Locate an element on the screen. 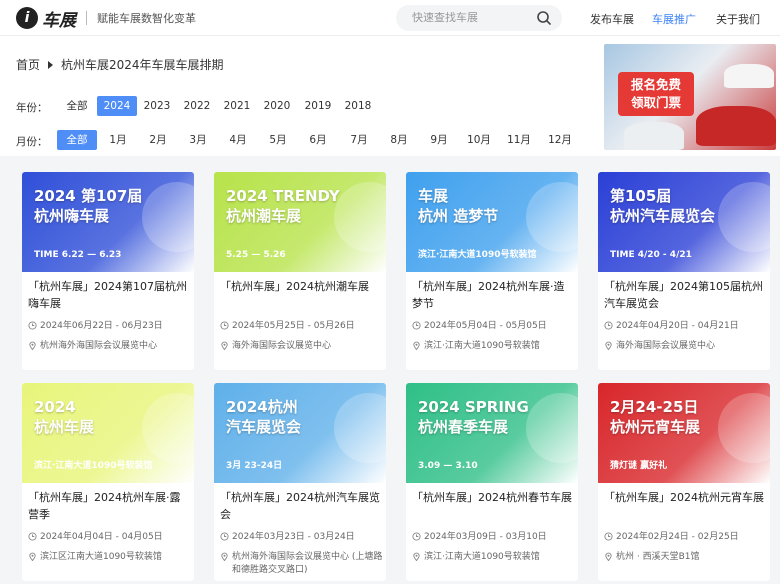 This screenshot has width=780, height=584. month-option-11: 11月 is located at coordinates (519, 140).